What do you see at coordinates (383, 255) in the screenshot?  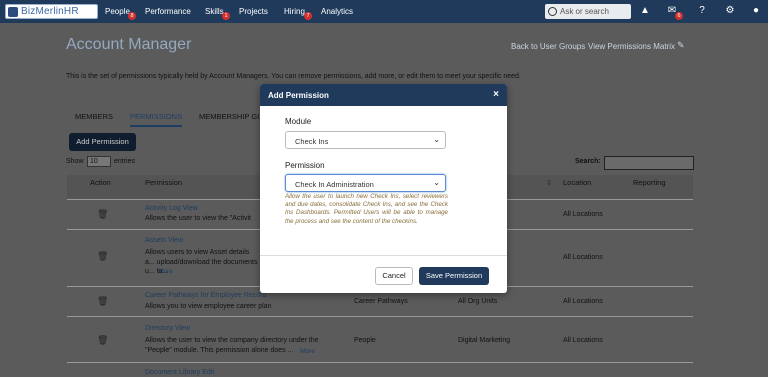 I see `modal-divider` at bounding box center [383, 255].